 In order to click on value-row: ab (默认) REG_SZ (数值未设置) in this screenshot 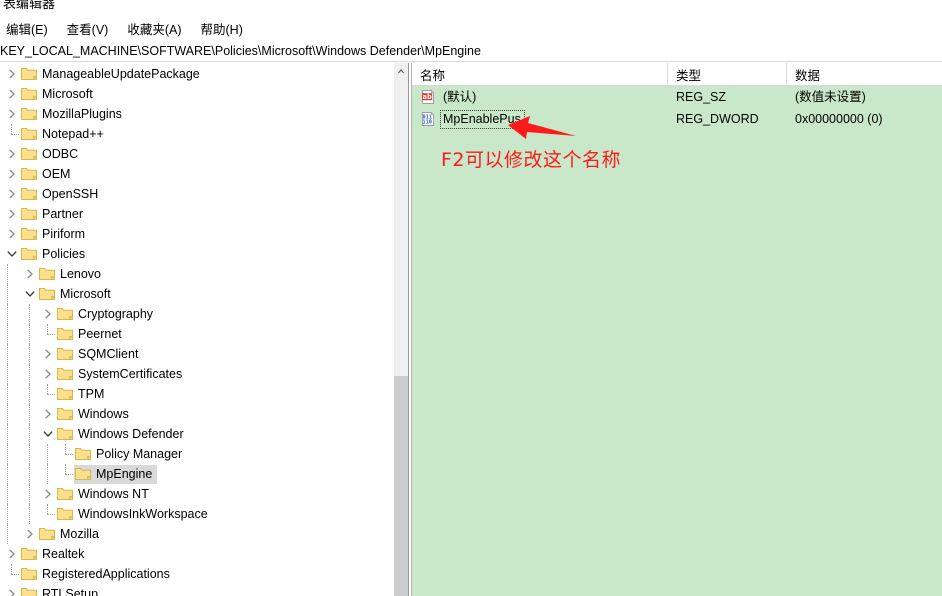, I will do `click(677, 97)`.